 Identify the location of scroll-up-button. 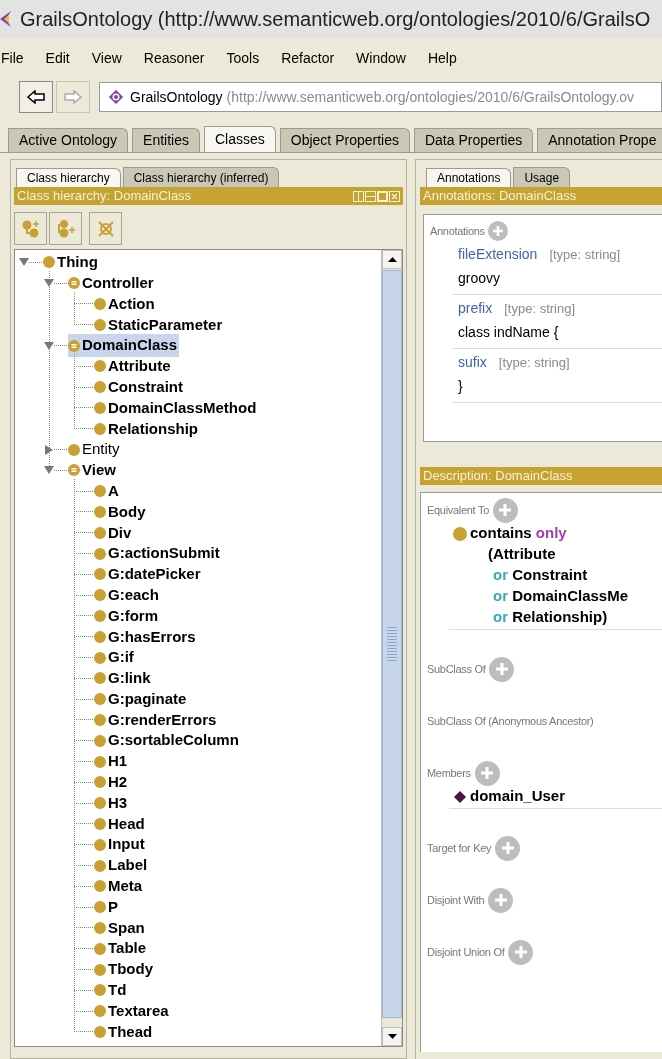
(392, 259).